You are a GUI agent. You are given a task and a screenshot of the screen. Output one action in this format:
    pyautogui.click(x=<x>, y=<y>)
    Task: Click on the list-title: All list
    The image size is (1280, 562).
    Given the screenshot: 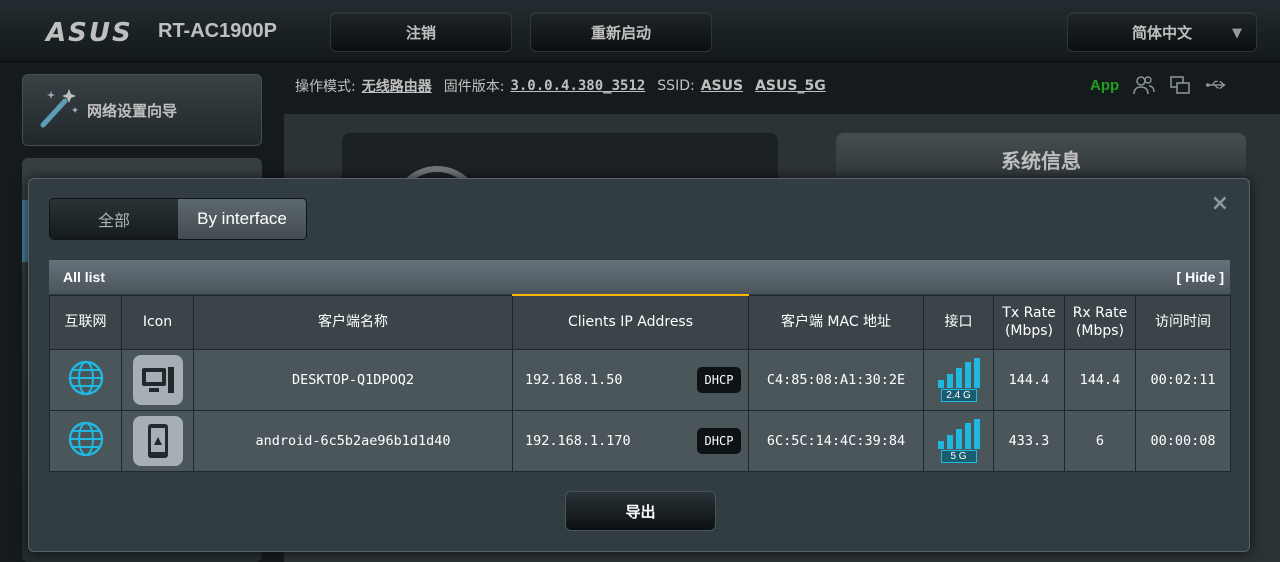 What is the action you would take?
    pyautogui.click(x=84, y=277)
    